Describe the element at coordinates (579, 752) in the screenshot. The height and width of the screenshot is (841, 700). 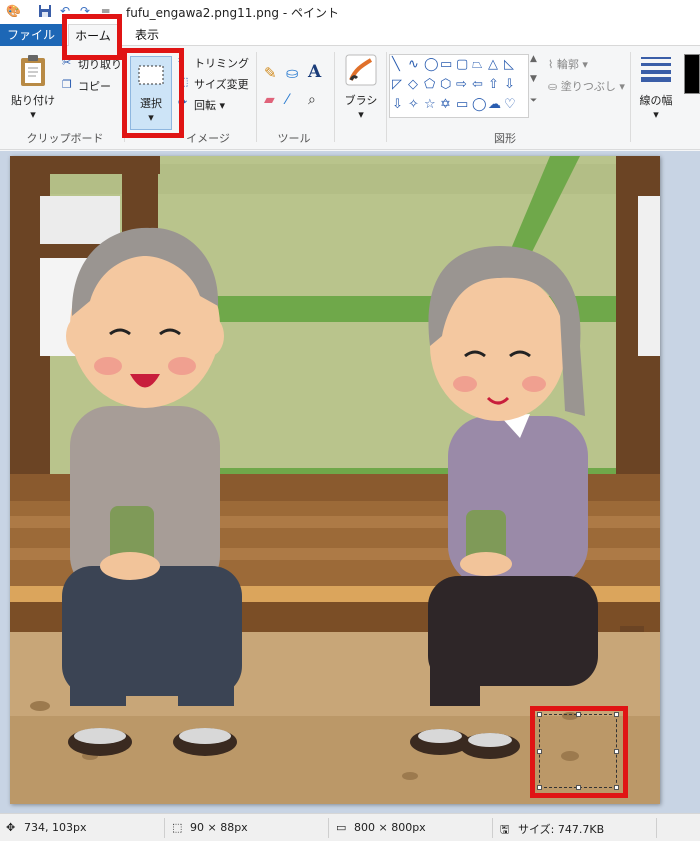
I see `highlight-selection-area` at that location.